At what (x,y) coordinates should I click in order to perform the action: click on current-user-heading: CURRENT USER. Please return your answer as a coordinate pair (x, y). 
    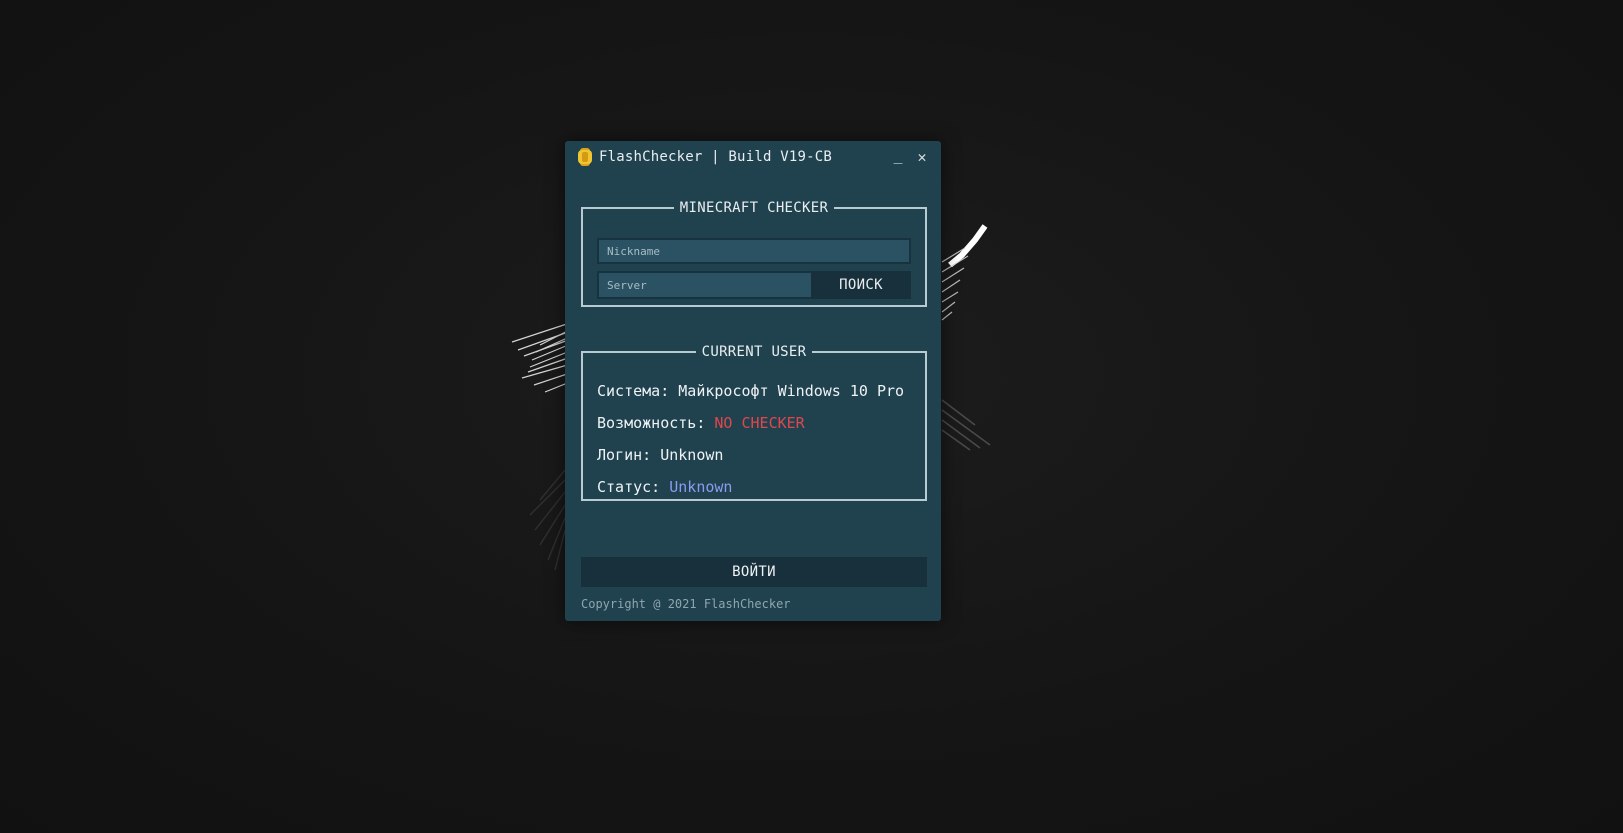
    Looking at the image, I should click on (754, 352).